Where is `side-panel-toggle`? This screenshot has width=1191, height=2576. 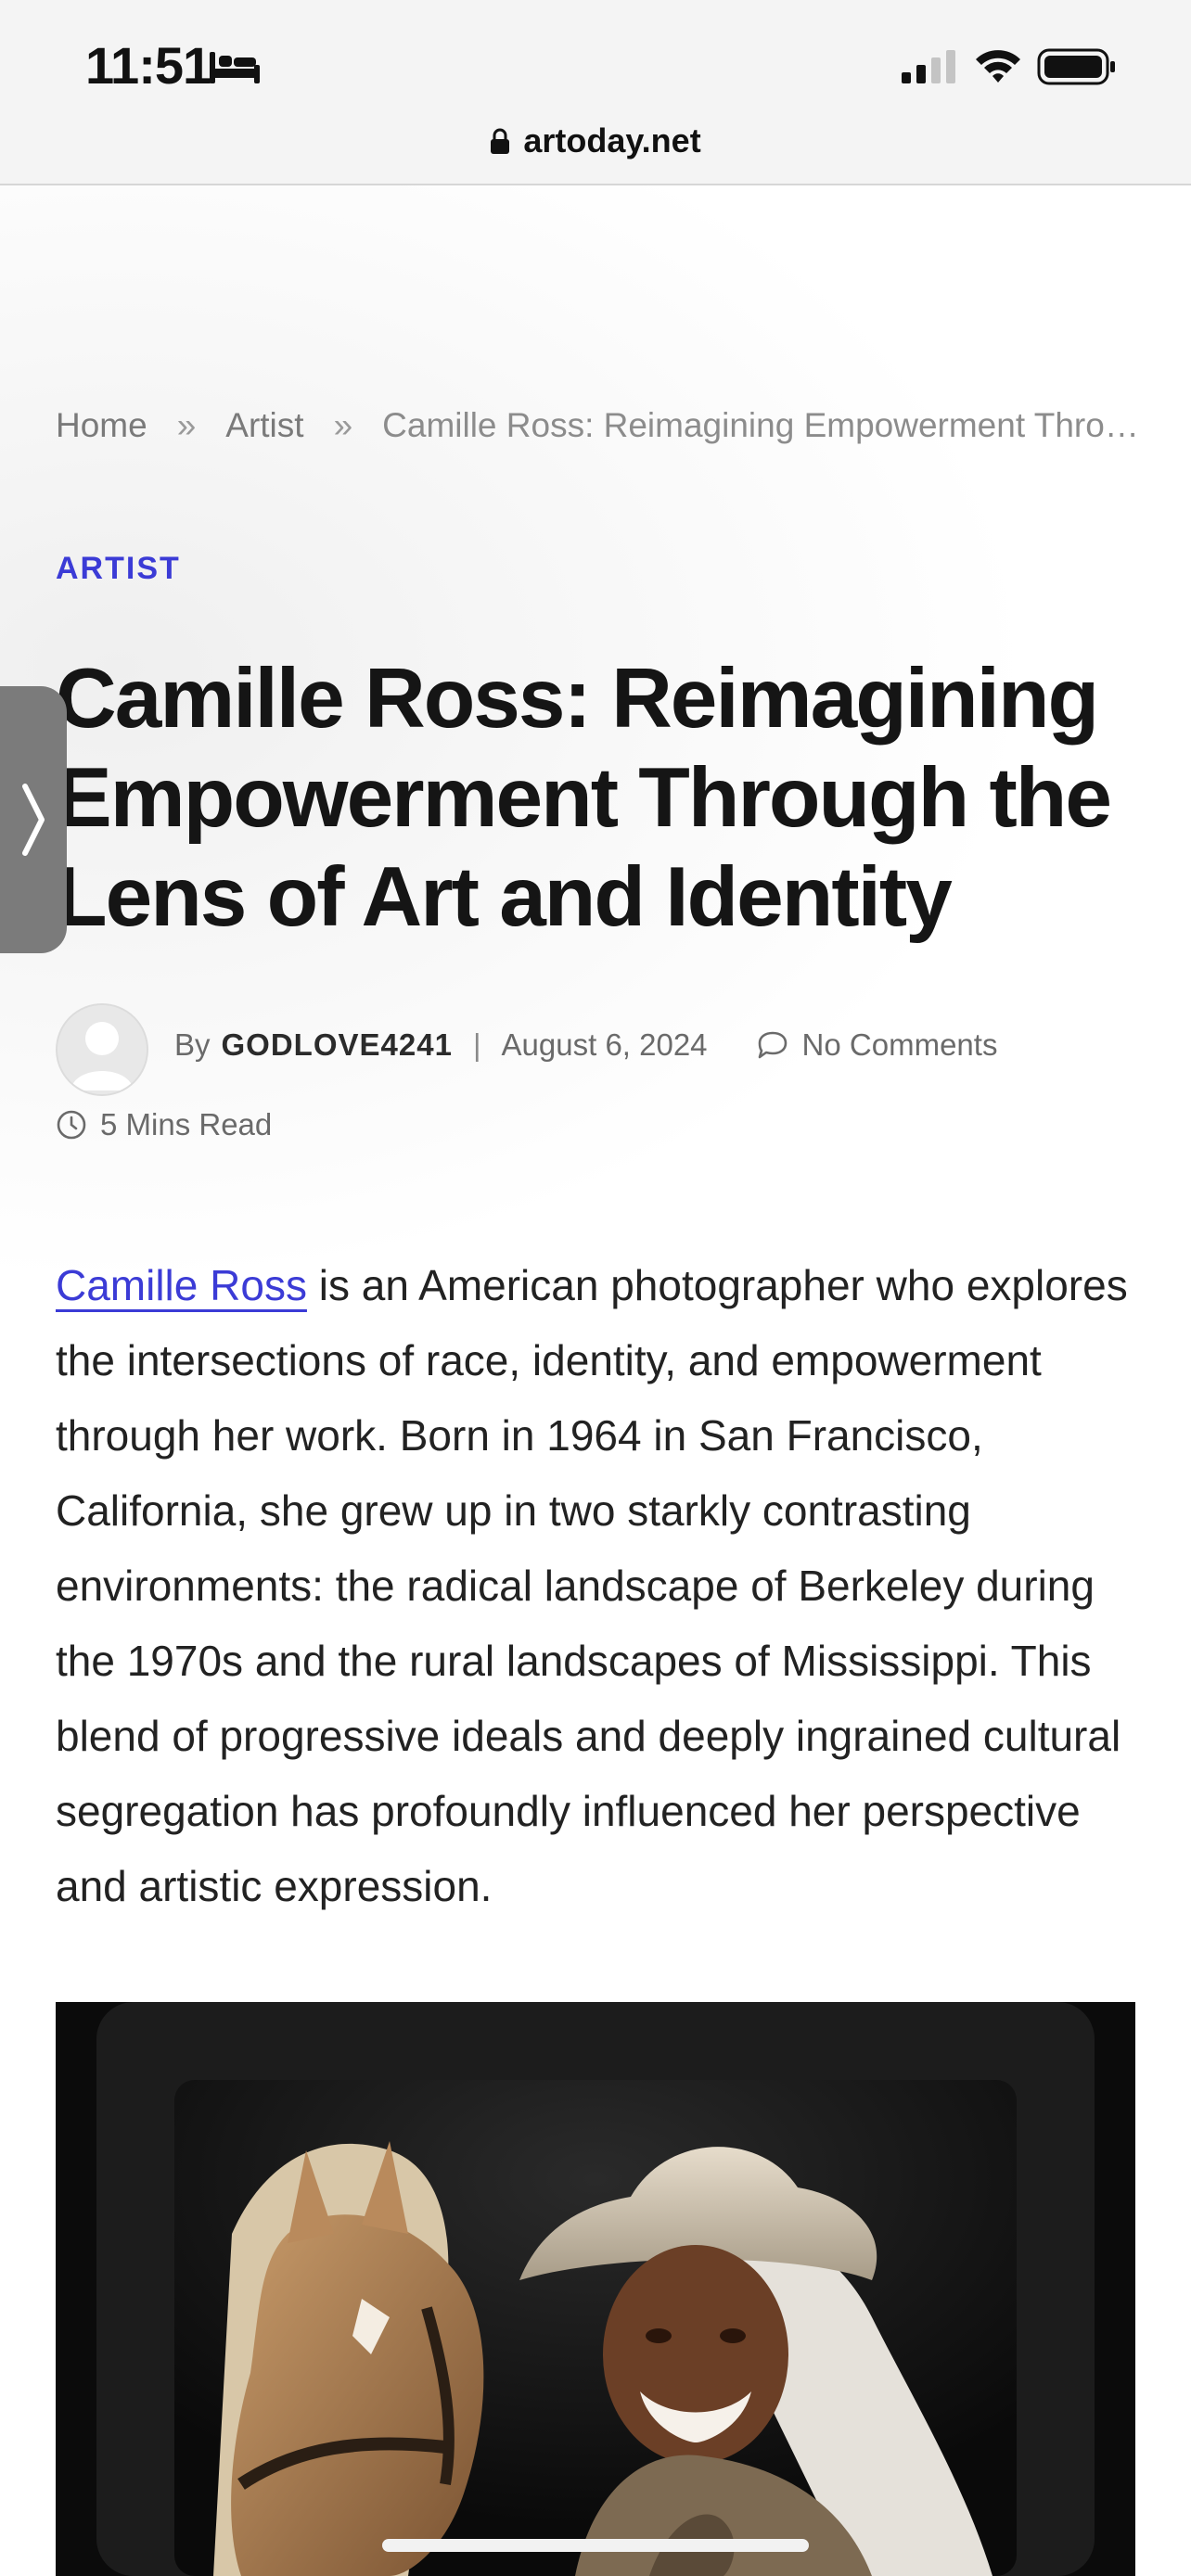
side-panel-toggle is located at coordinates (33, 819).